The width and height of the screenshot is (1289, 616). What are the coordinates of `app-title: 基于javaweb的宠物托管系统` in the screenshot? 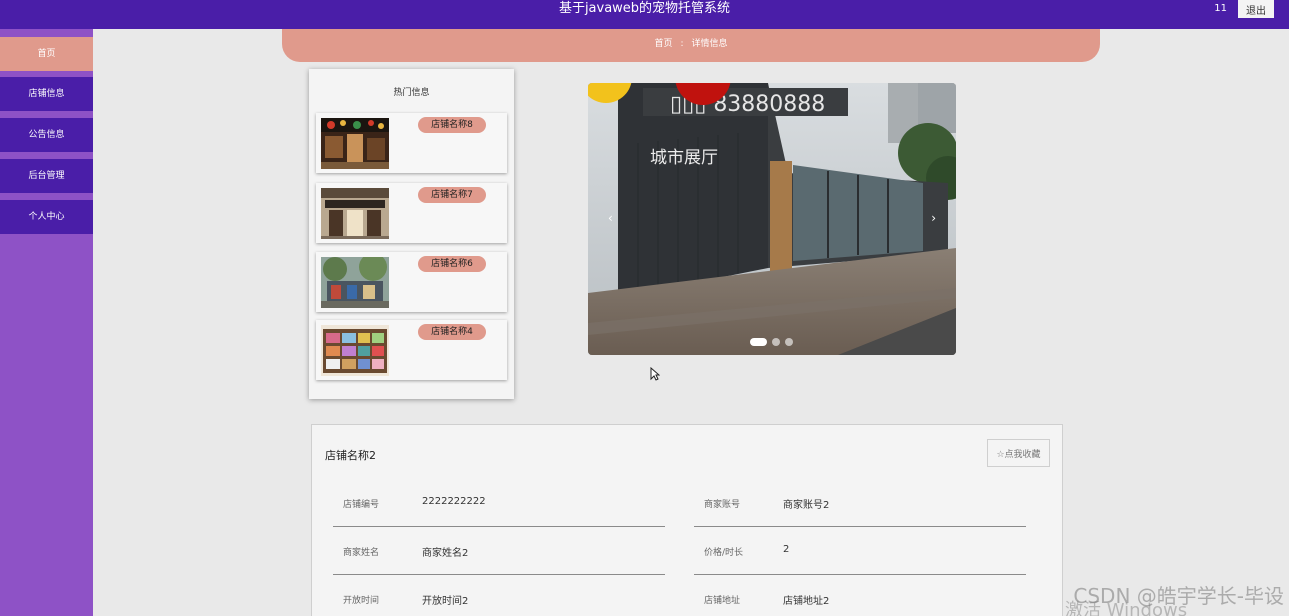 It's located at (644, 8).